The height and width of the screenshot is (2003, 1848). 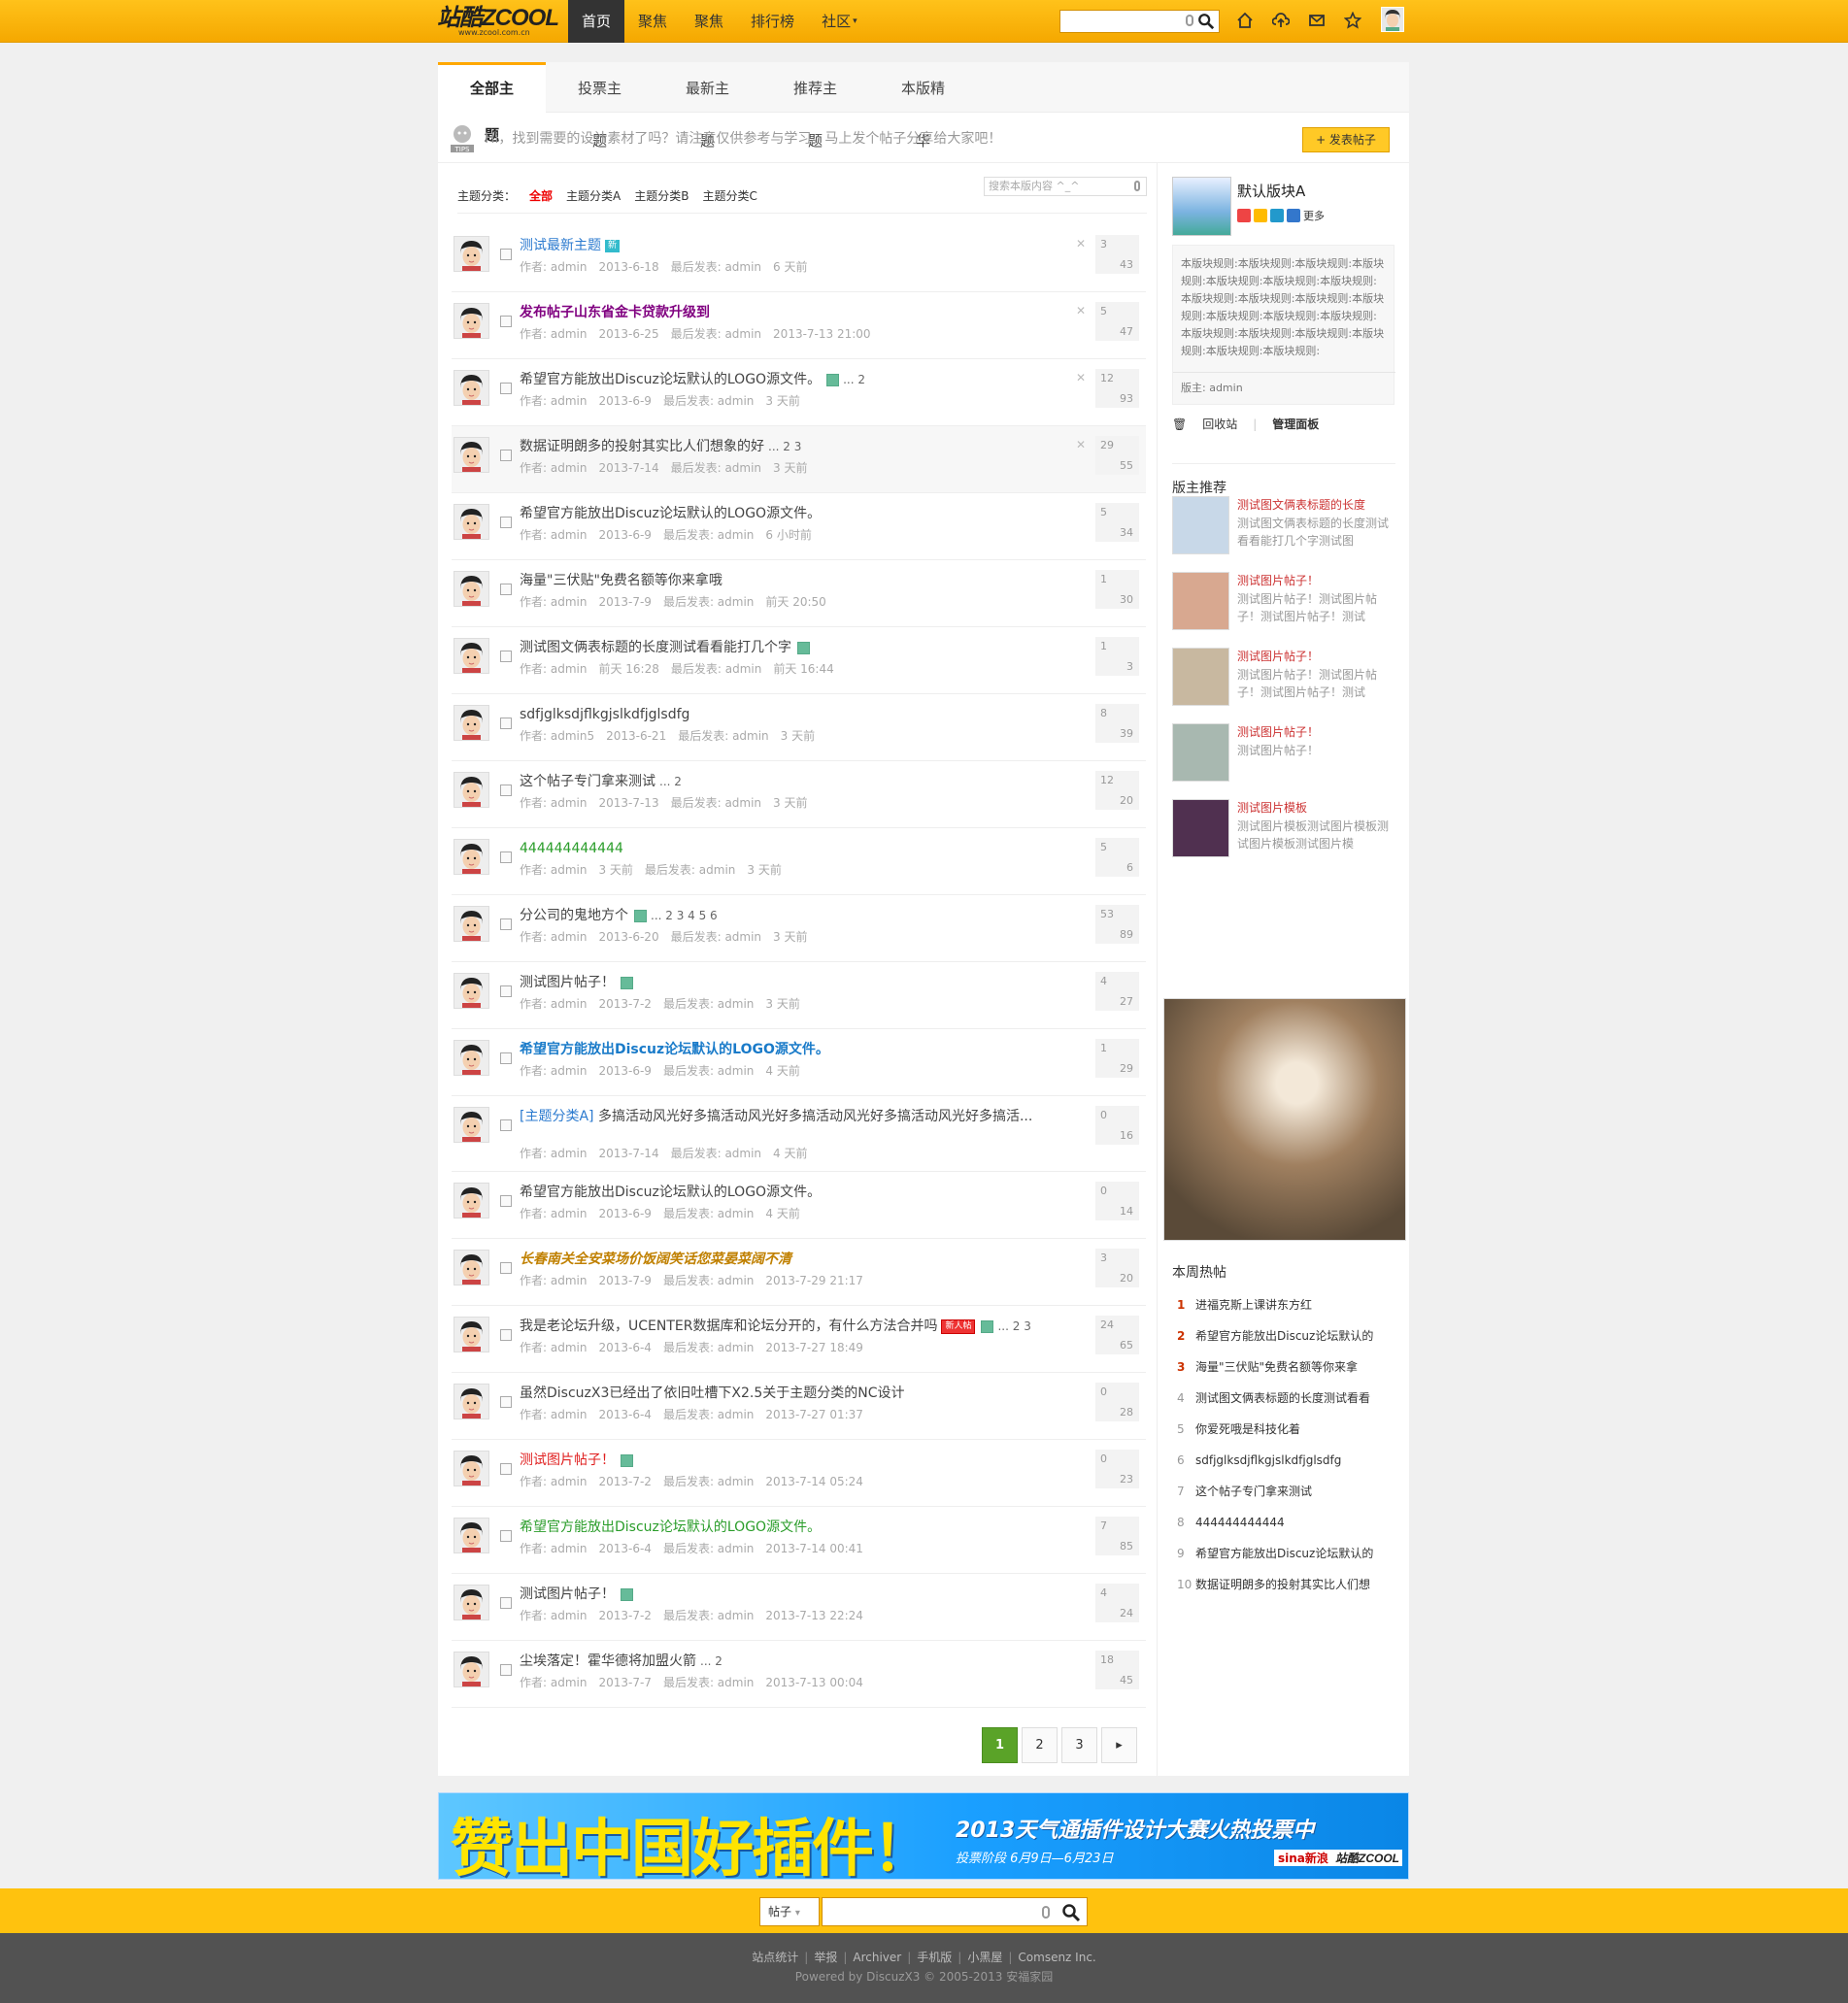 I want to click on thread-title-text: 测试图文俩表标题的长度测试看看能打几个字, so click(x=655, y=647).